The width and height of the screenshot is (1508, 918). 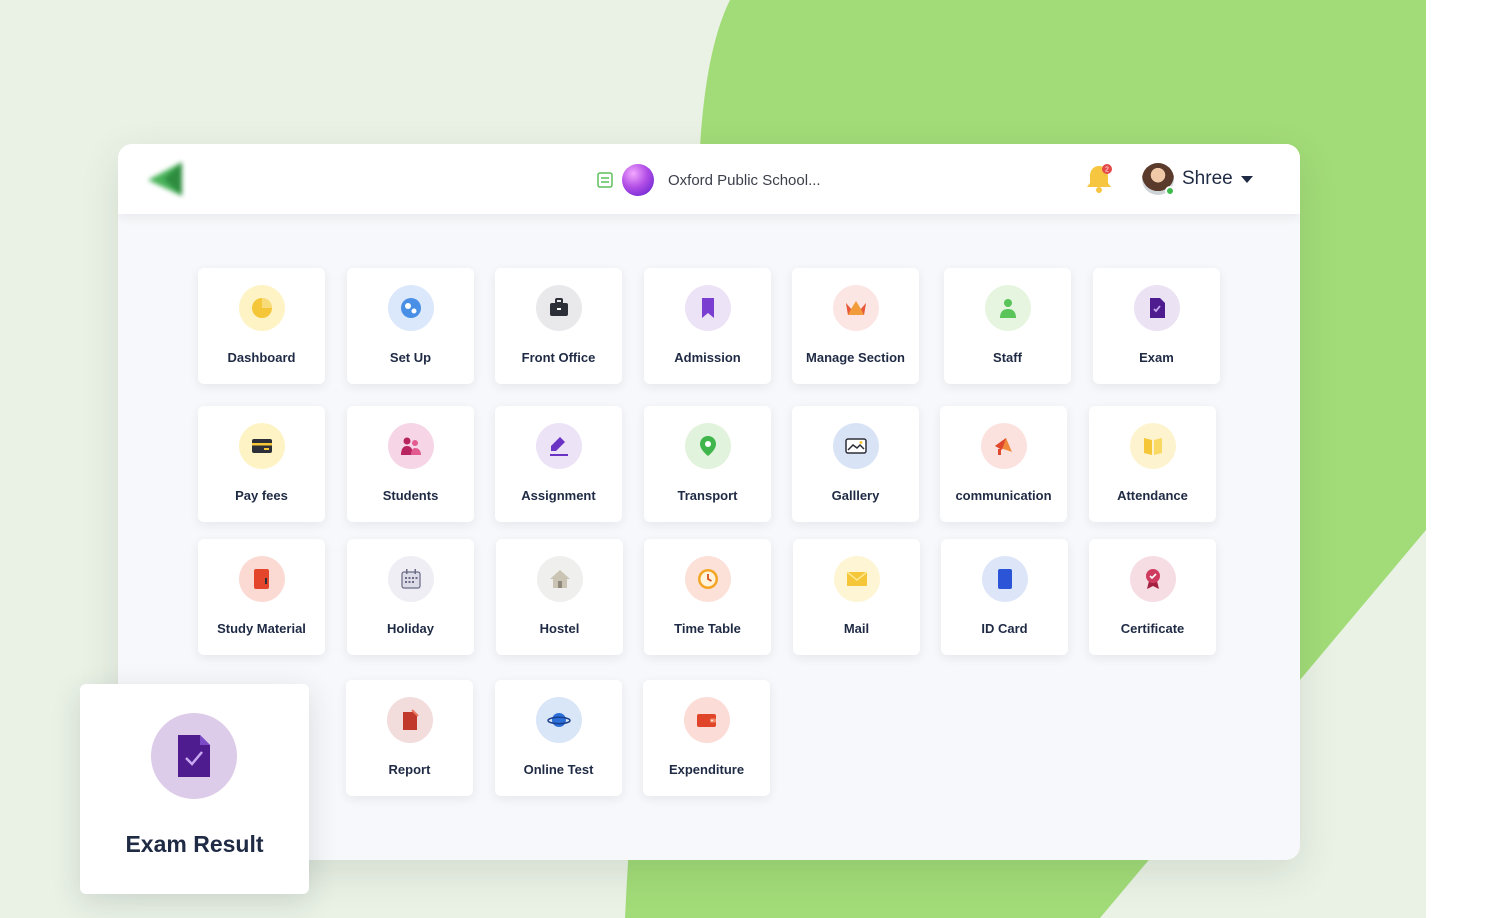 What do you see at coordinates (1099, 178) in the screenshot?
I see `notification-bell-icon: 2` at bounding box center [1099, 178].